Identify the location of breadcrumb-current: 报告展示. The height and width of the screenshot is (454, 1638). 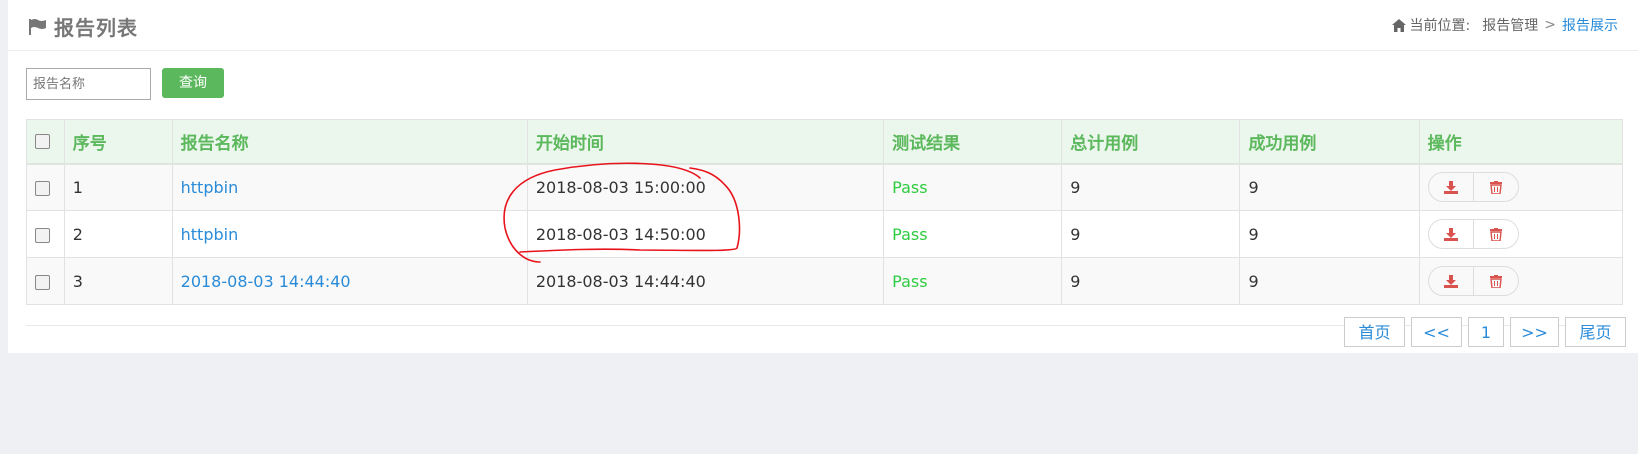
(1590, 25).